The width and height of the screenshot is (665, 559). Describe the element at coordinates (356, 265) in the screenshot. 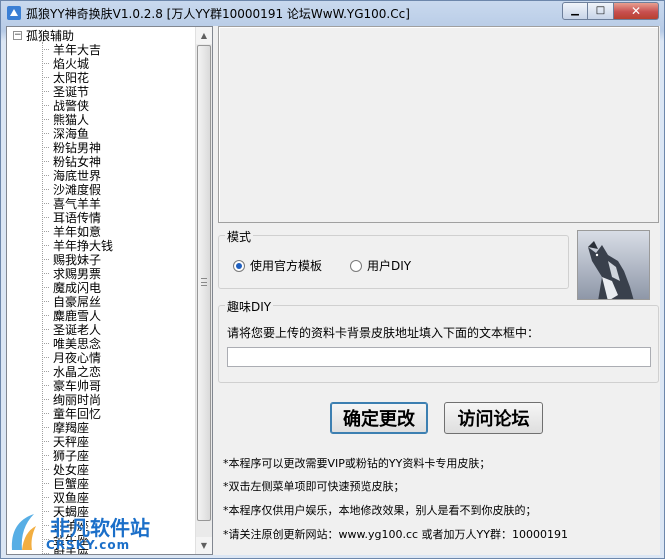

I see `radio-unchecked-icon` at that location.